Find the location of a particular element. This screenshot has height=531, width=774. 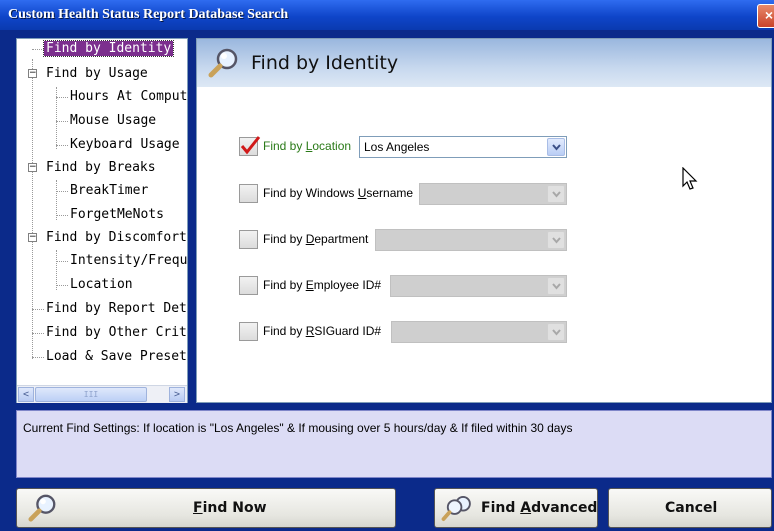

find-advanced-button: Find Advanced is located at coordinates (516, 508).